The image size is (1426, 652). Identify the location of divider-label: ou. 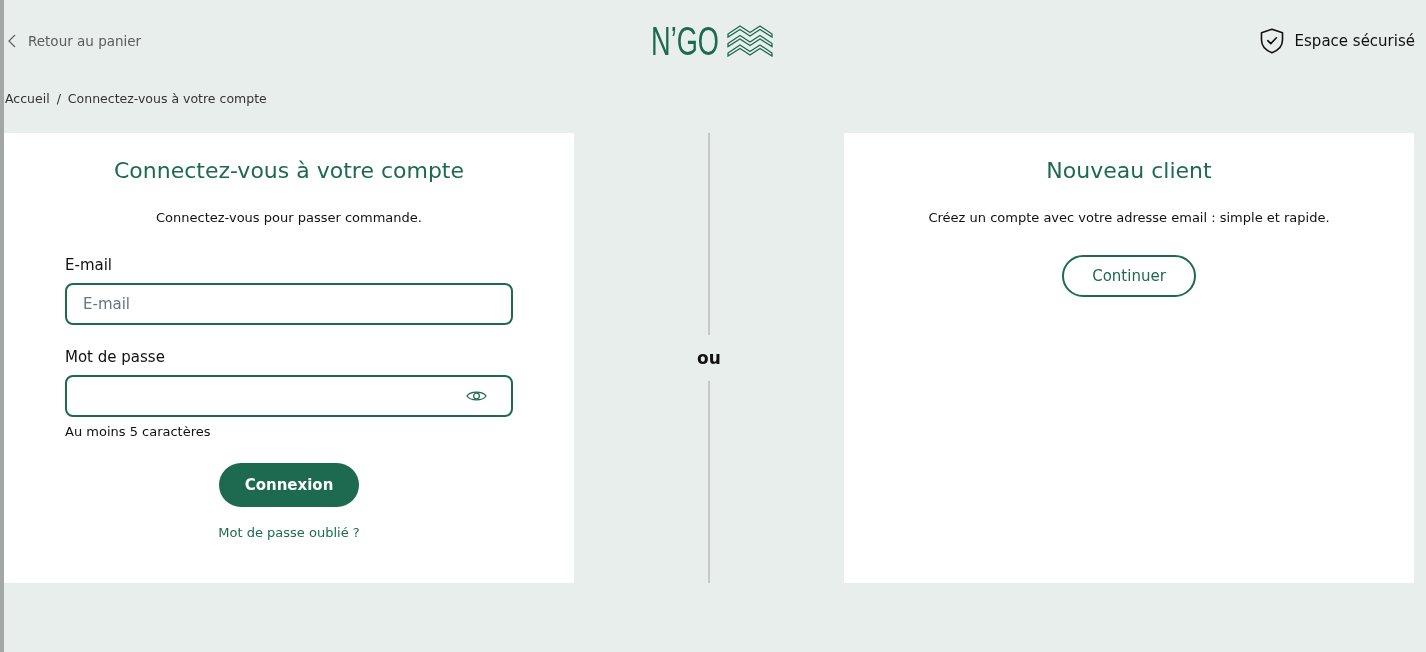
(709, 358).